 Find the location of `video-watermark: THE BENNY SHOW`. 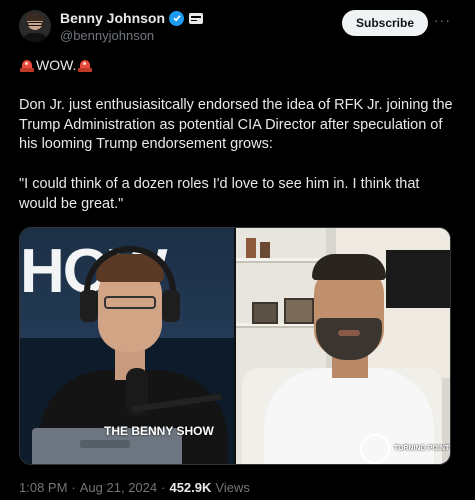

video-watermark: THE BENNY SHOW is located at coordinates (169, 431).